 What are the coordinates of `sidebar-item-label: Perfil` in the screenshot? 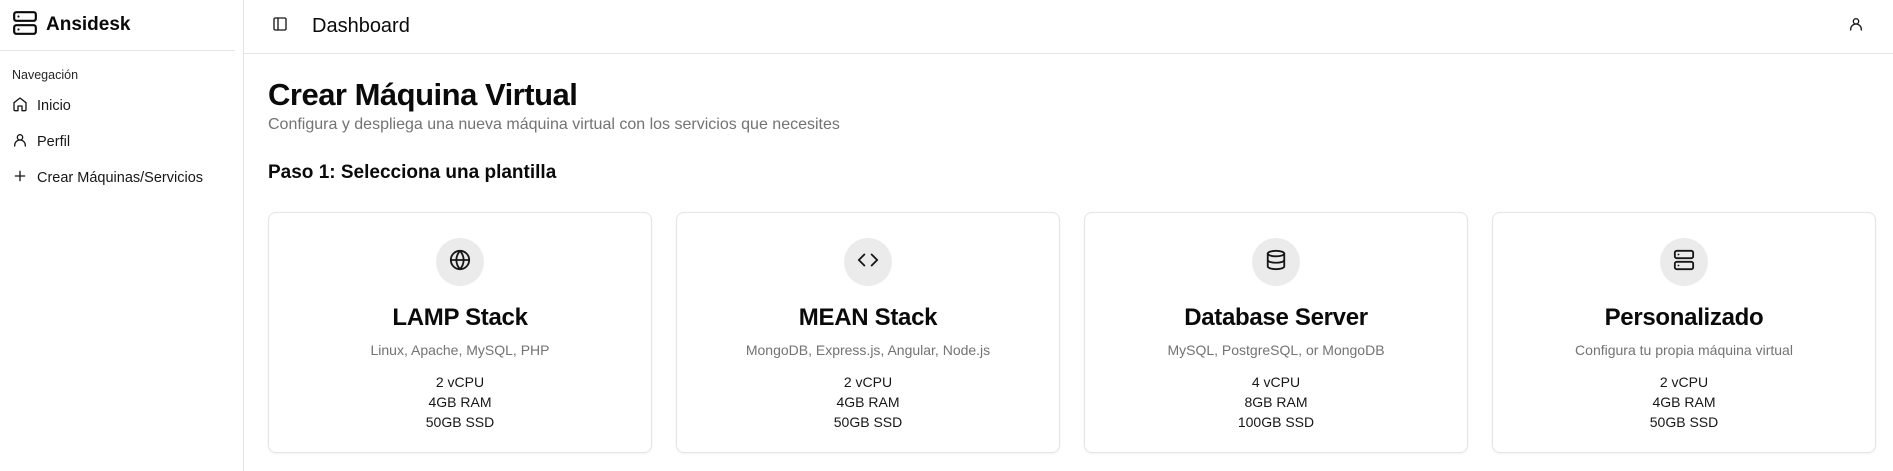 It's located at (54, 142).